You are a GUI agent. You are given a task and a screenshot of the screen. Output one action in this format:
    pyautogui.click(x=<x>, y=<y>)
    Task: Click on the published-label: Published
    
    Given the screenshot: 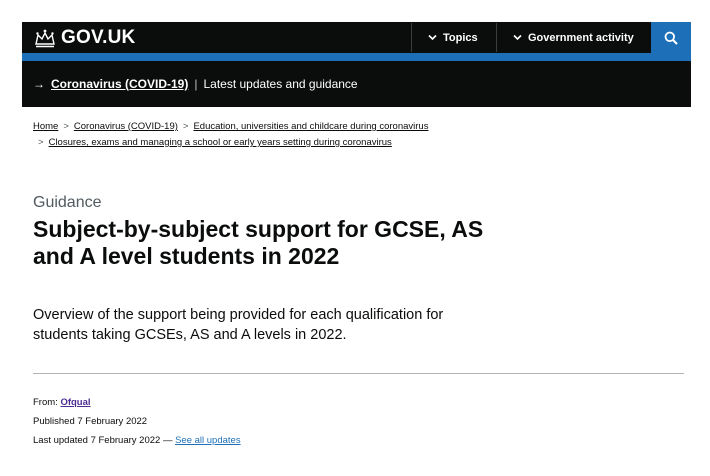 What is the action you would take?
    pyautogui.click(x=54, y=421)
    